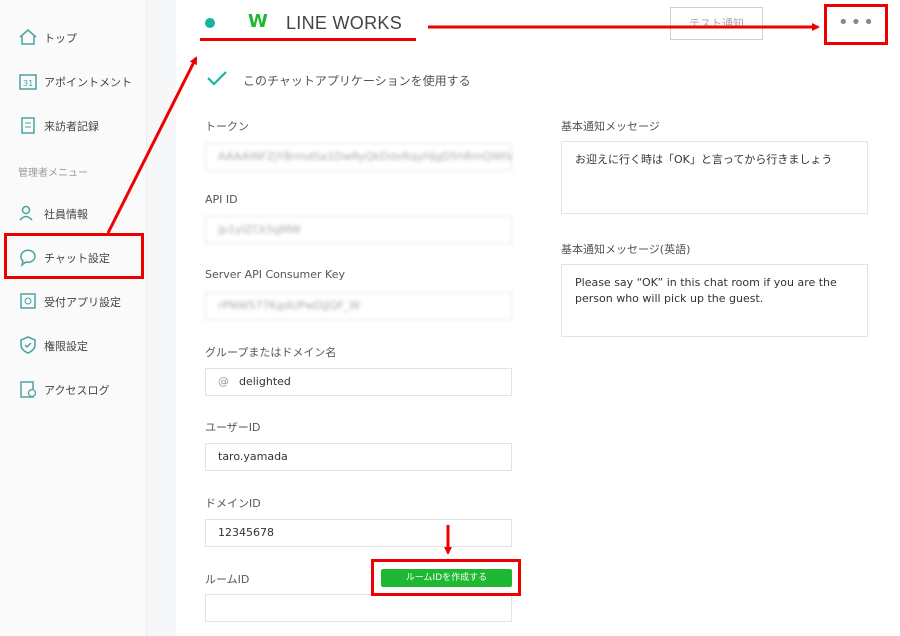 The image size is (900, 636). What do you see at coordinates (358, 533) in the screenshot?
I see `domain-id-field: 12345678` at bounding box center [358, 533].